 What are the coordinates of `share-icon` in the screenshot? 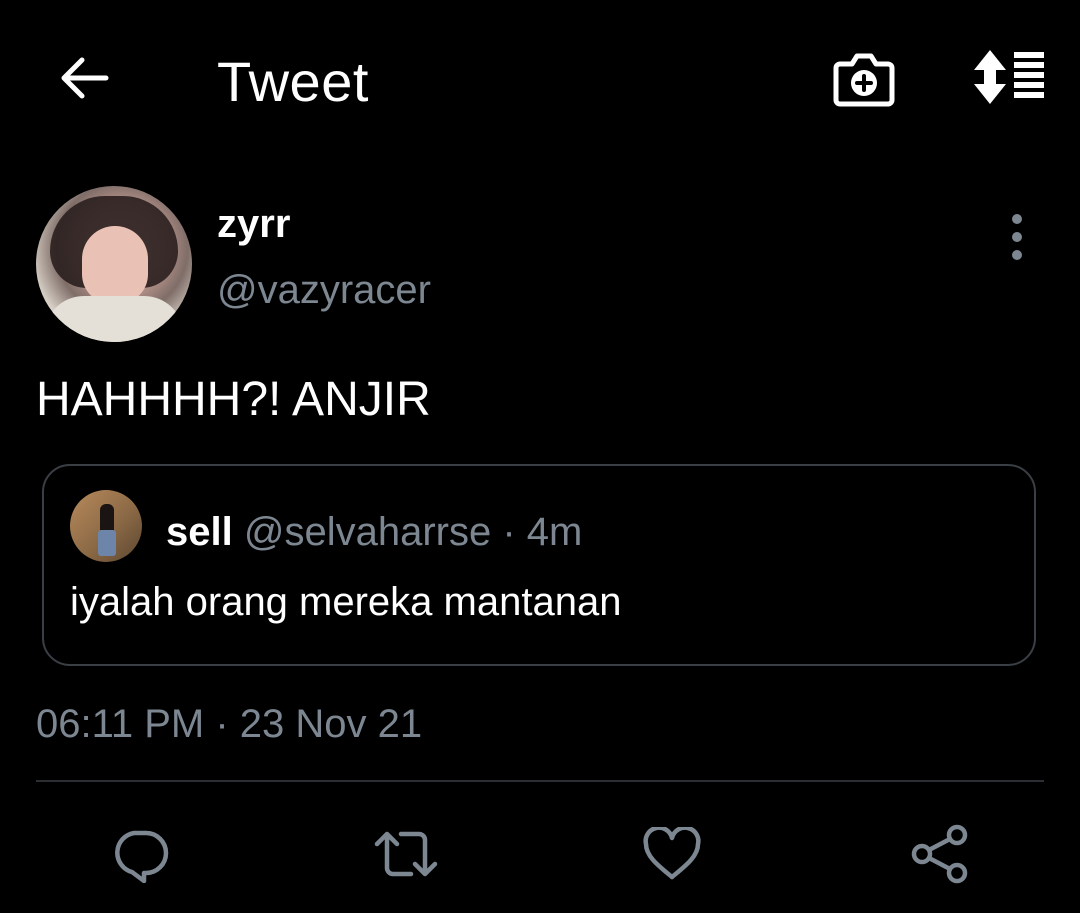 It's located at (939, 854).